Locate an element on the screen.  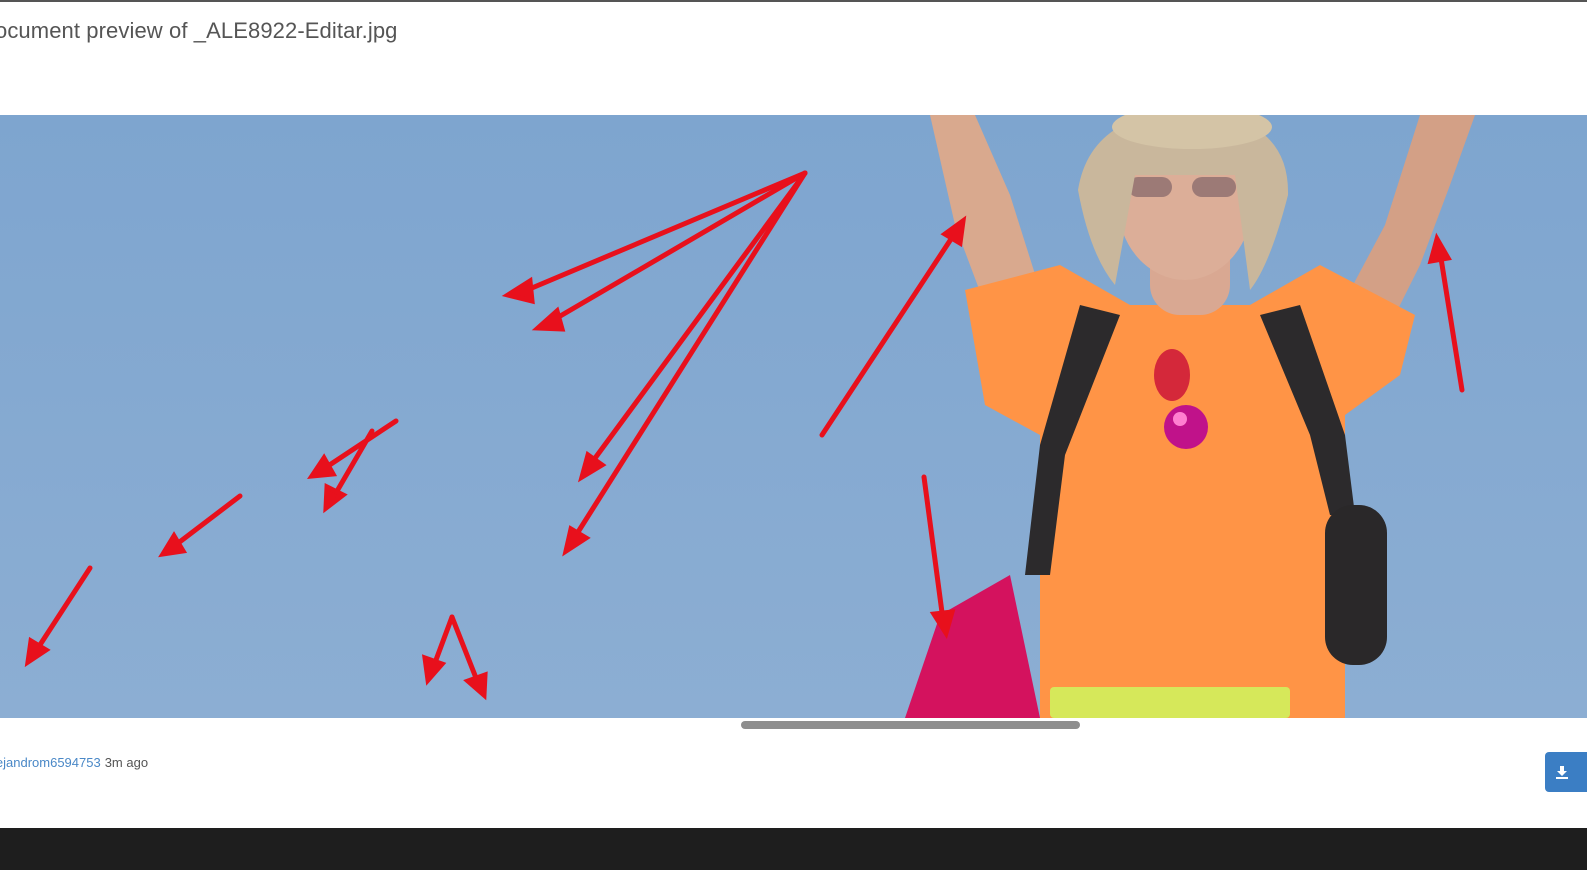
upload-time: 3m ago is located at coordinates (126, 762).